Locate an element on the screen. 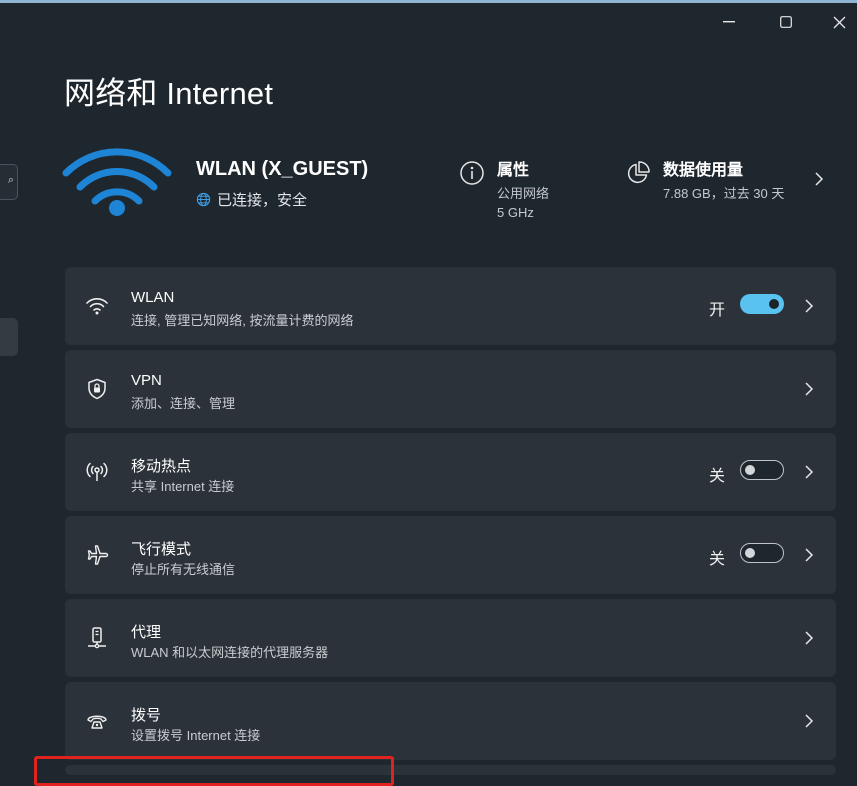  info-icon is located at coordinates (472, 173).